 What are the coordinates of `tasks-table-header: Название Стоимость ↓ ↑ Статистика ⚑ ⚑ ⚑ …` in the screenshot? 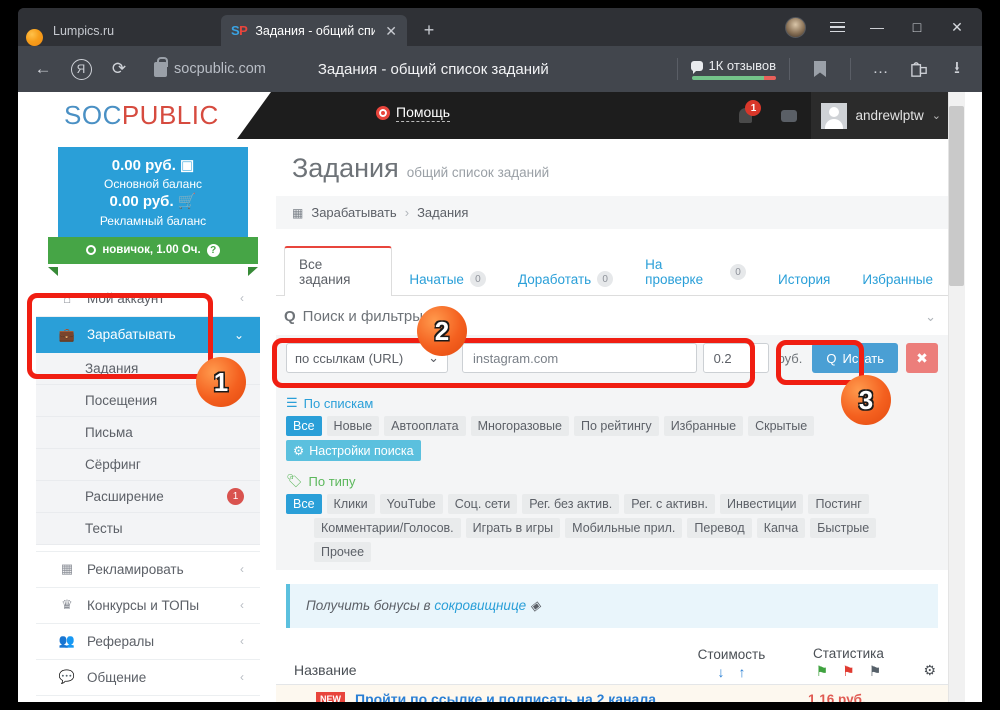 It's located at (612, 656).